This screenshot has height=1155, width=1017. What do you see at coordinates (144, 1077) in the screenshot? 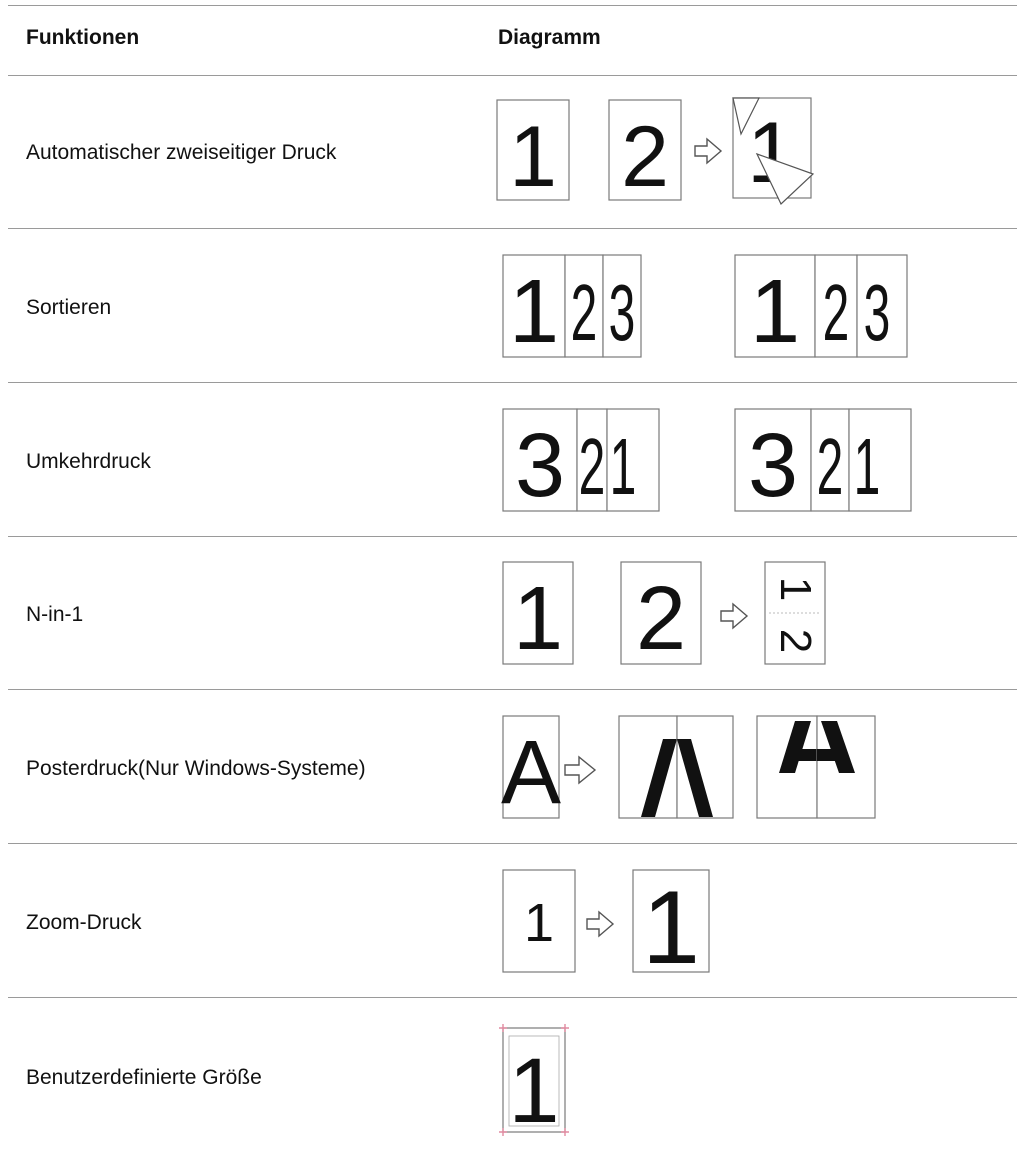
I see `row-label-custom-size: Benutzerdefinierte Größe` at bounding box center [144, 1077].